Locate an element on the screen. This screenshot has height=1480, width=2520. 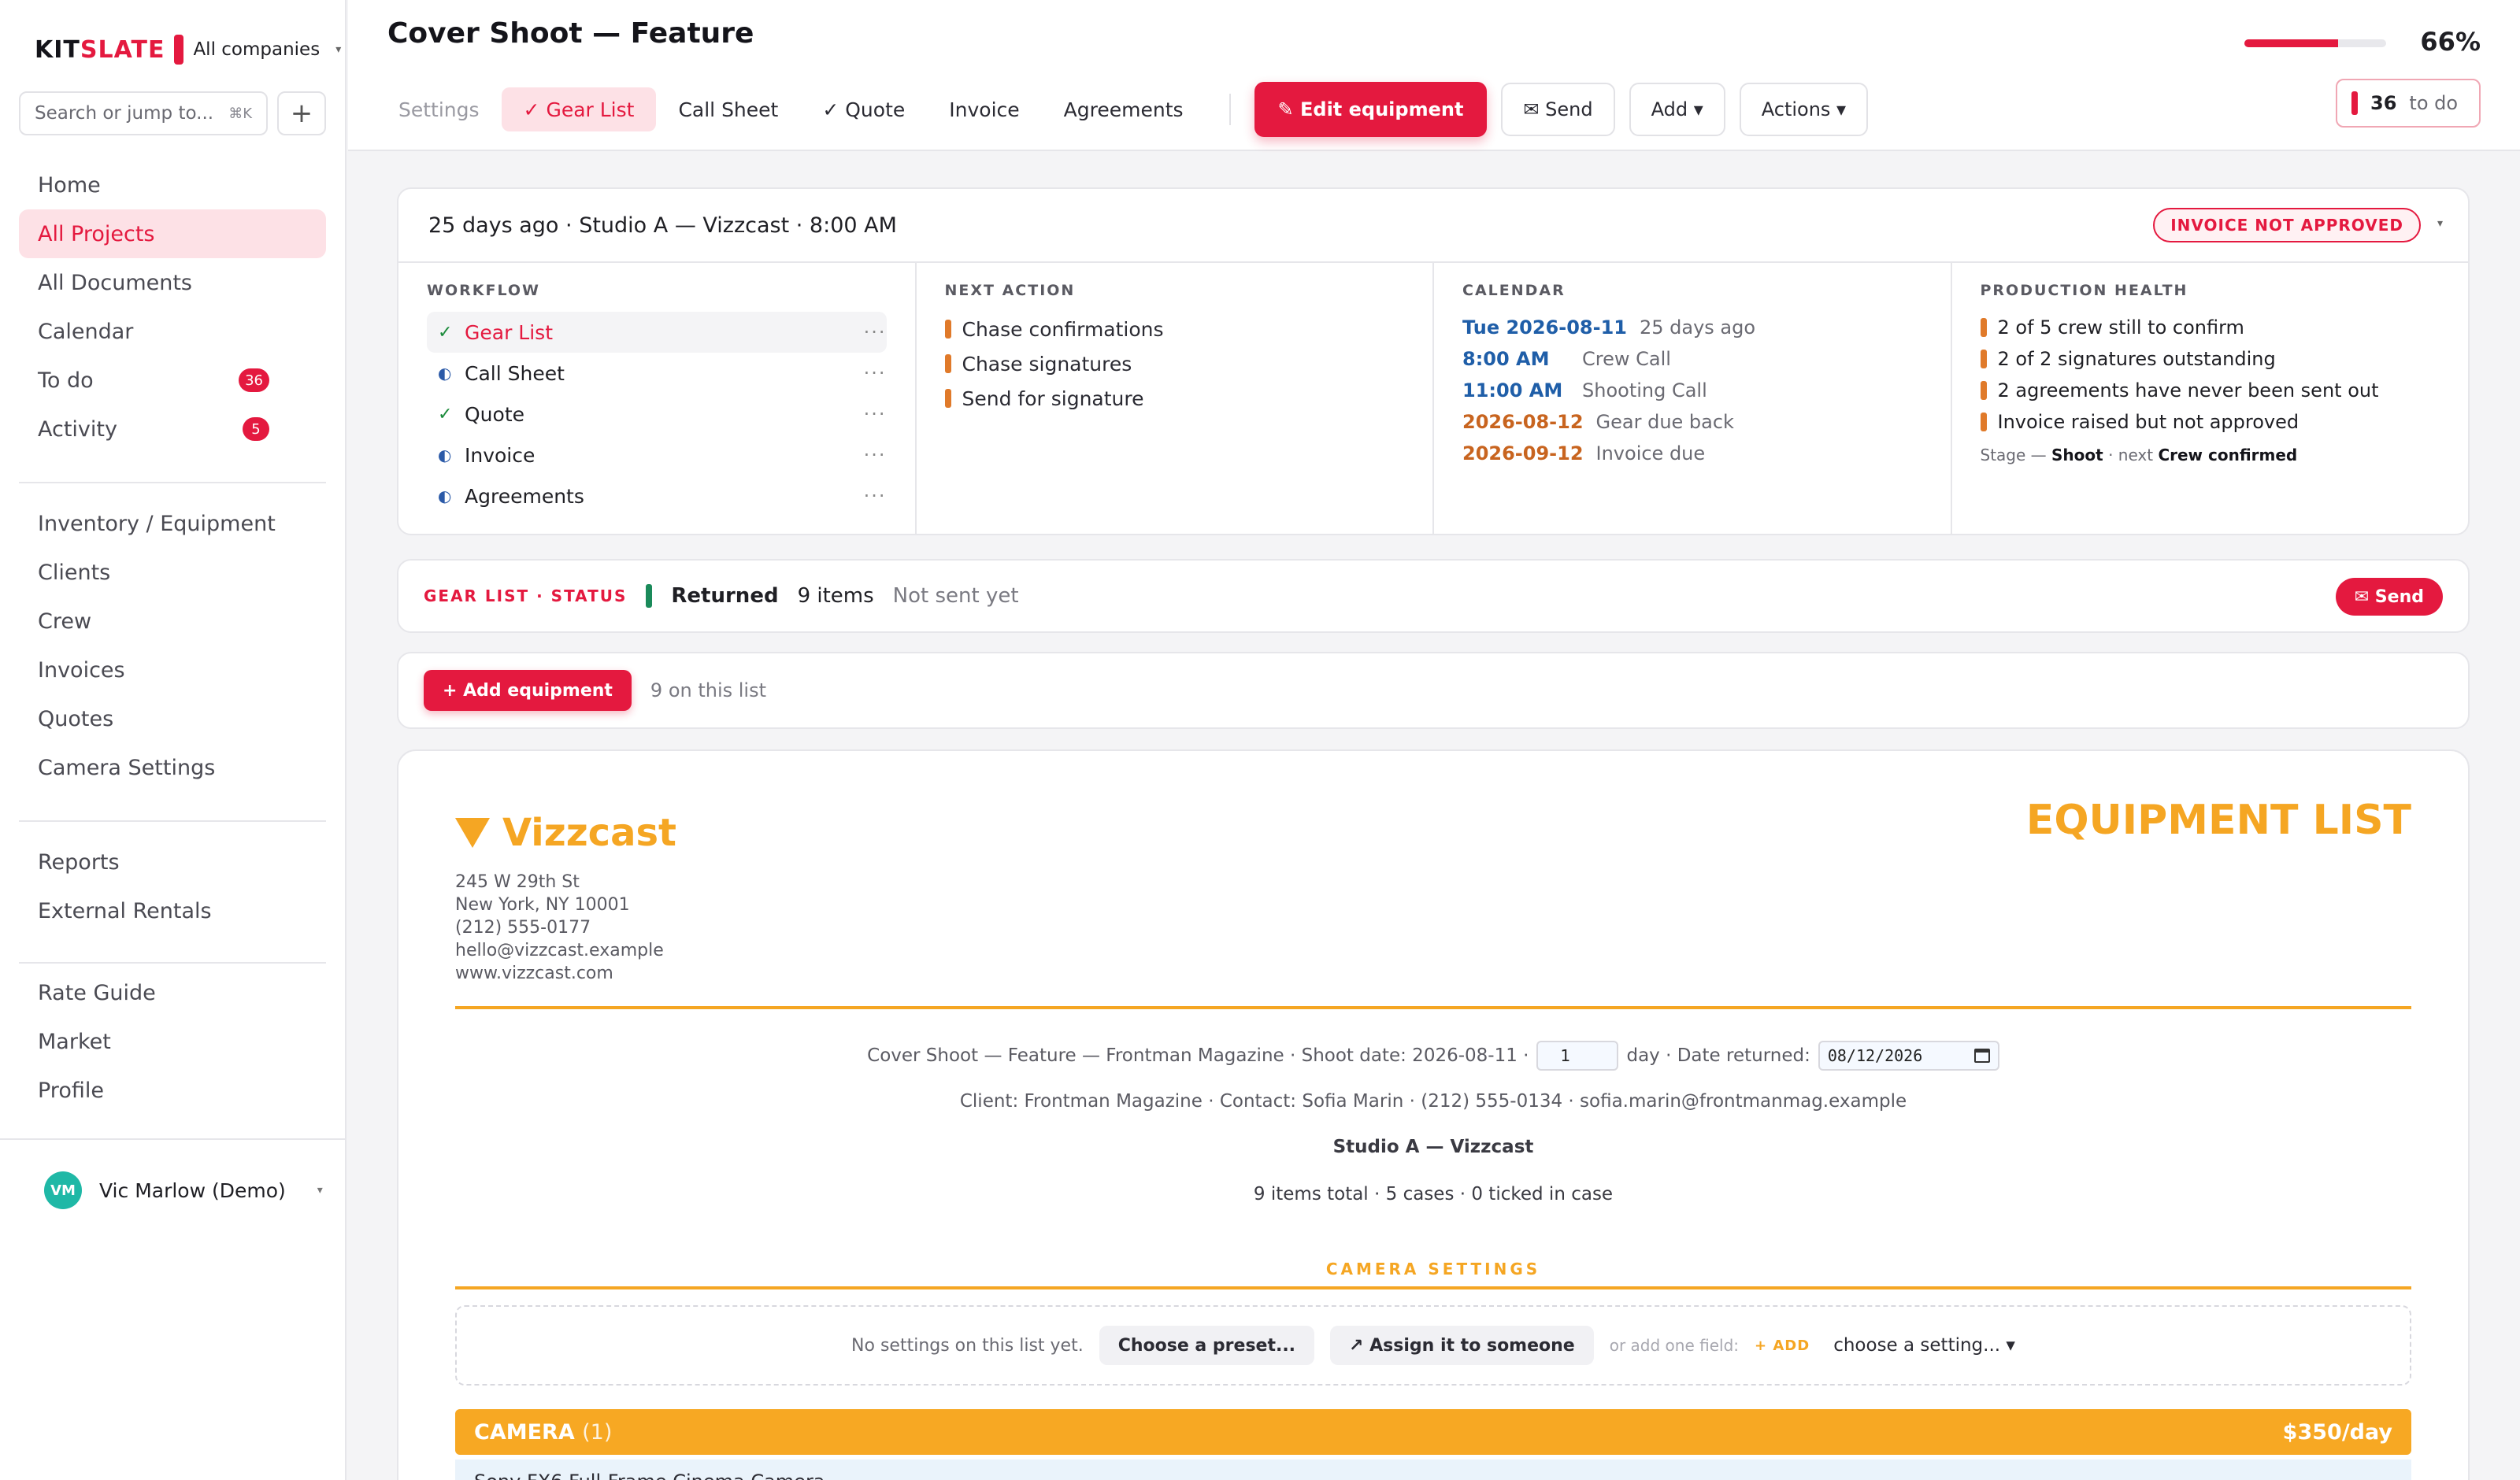
phone: (212) 555-0177 is located at coordinates (523, 928).